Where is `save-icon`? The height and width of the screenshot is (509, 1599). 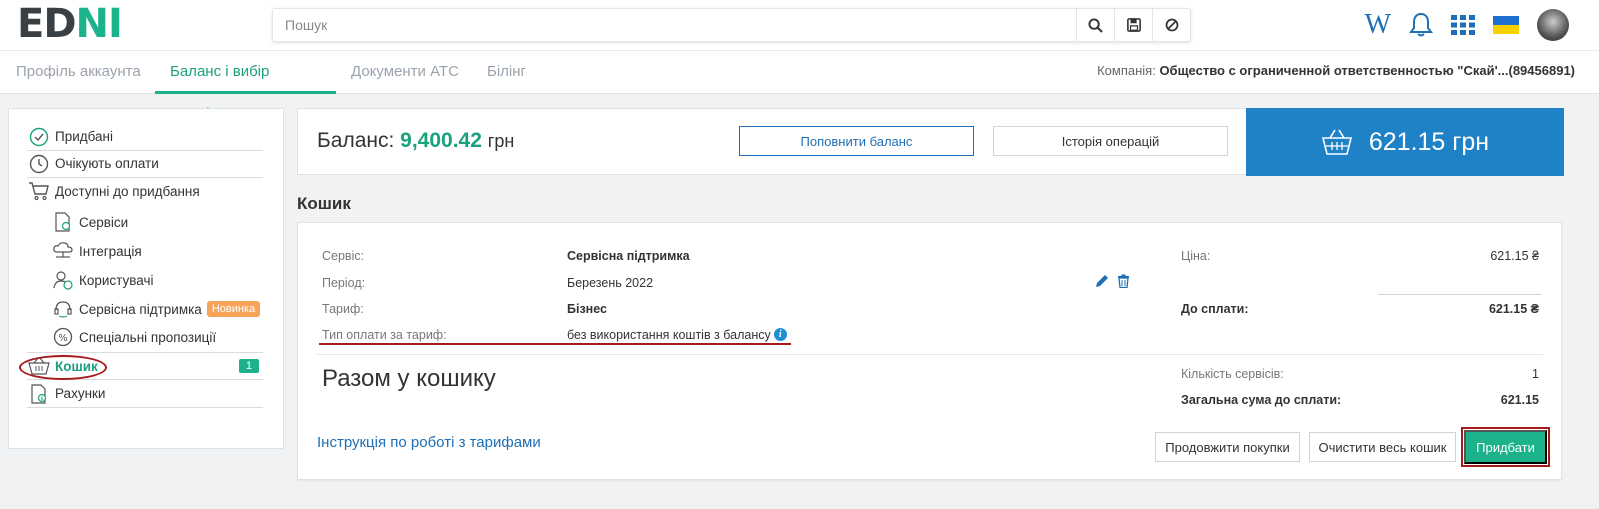 save-icon is located at coordinates (1133, 25).